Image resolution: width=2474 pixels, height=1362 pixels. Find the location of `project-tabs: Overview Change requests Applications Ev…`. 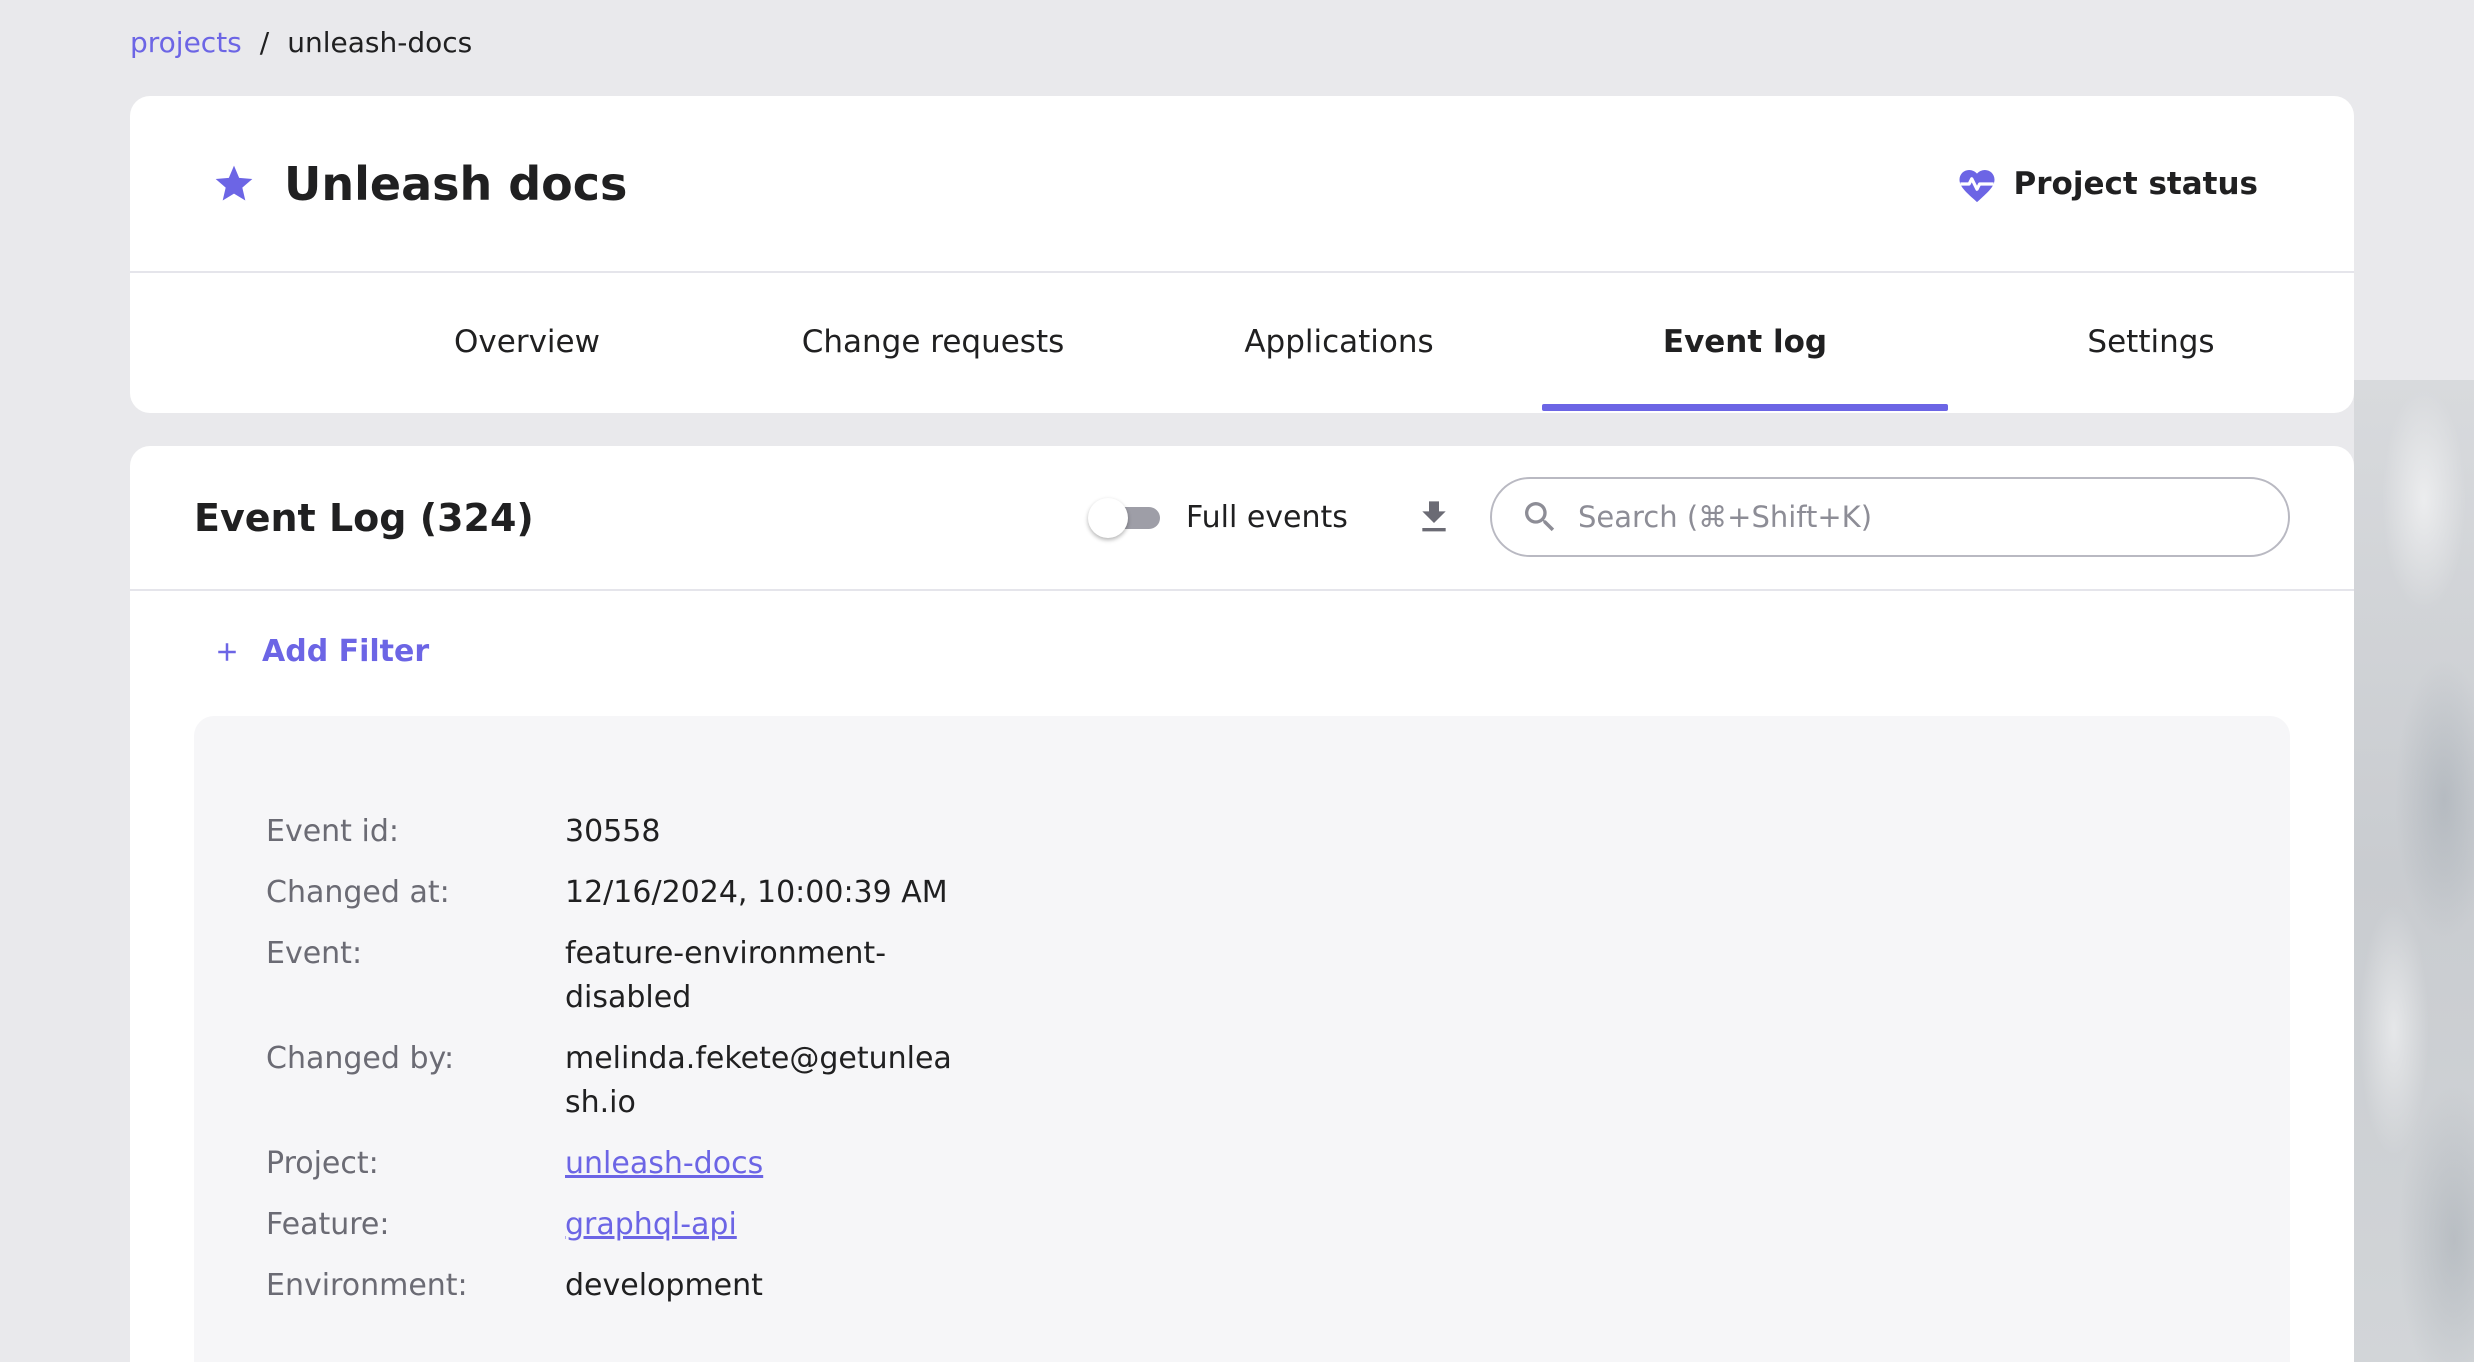

project-tabs: Overview Change requests Applications Ev… is located at coordinates (1242, 342).